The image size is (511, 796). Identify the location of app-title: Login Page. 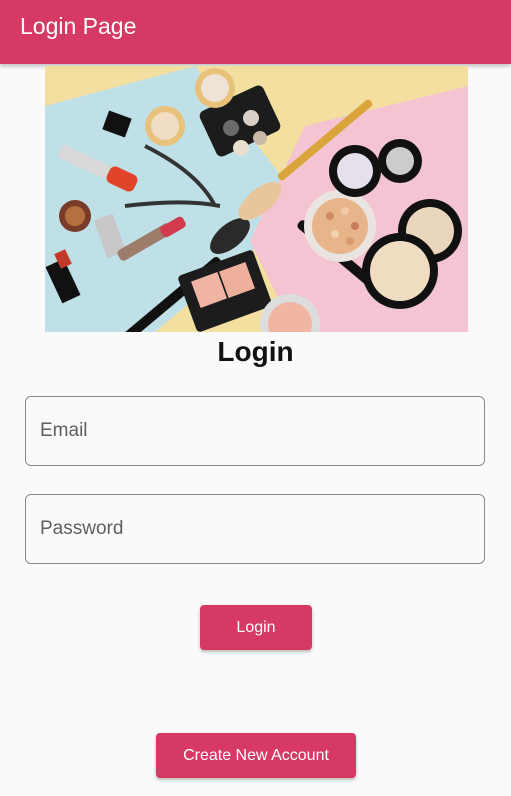
(78, 26).